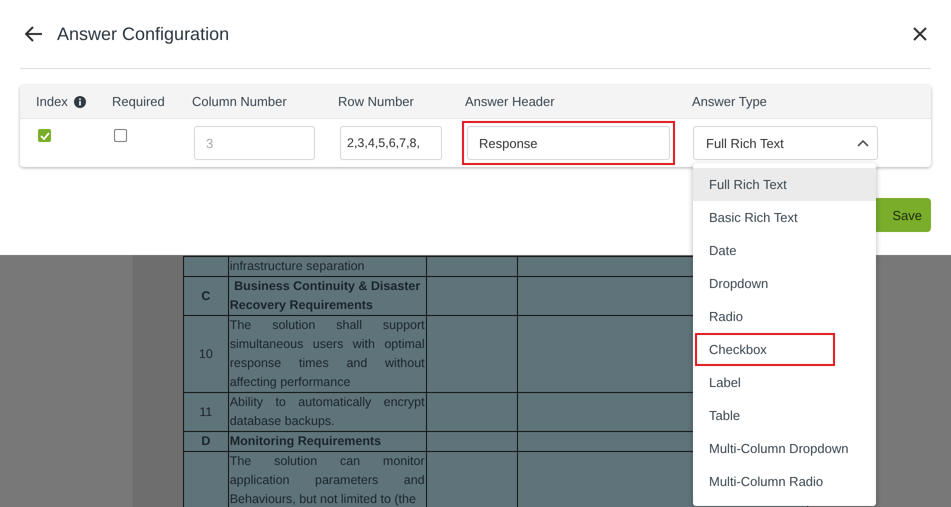 Image resolution: width=951 pixels, height=507 pixels. Describe the element at coordinates (206, 354) in the screenshot. I see `document-cell: 10` at that location.